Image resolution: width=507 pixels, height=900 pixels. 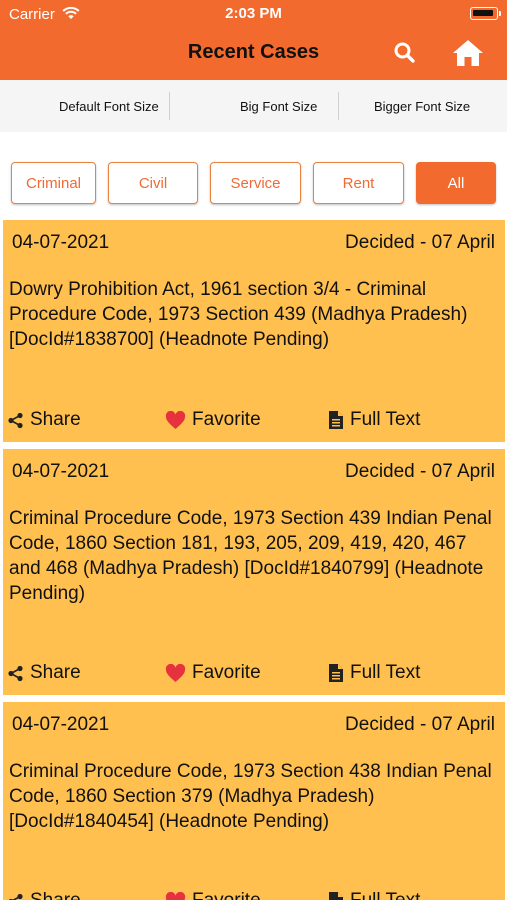 I want to click on search-icon, so click(x=404, y=52).